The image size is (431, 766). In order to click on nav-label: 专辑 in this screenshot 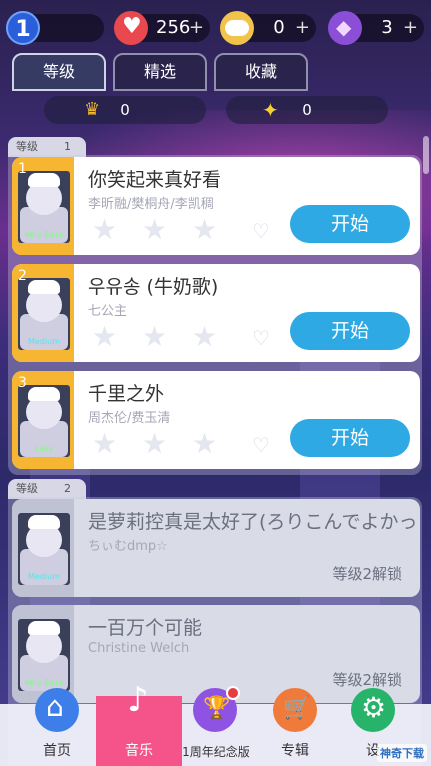, I will do `click(295, 751)`.